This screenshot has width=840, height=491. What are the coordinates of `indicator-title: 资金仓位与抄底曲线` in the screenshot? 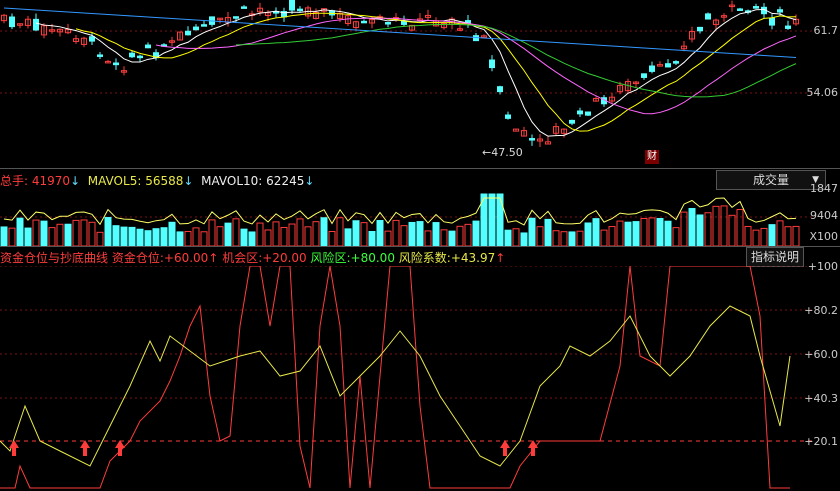 It's located at (54, 258).